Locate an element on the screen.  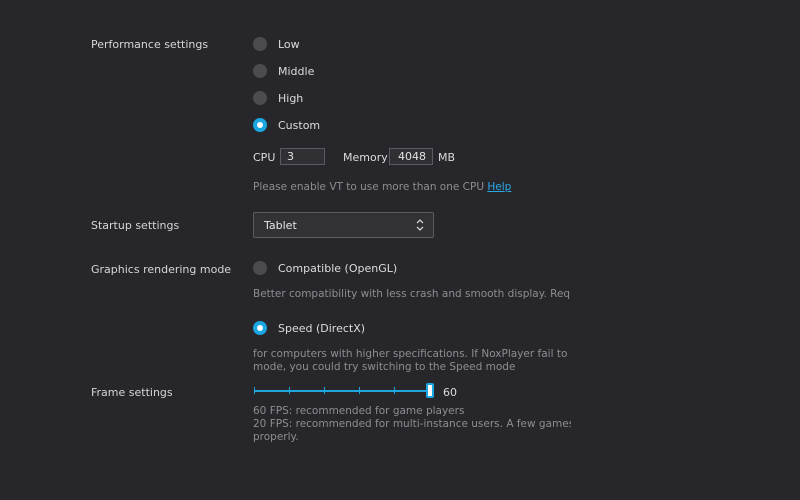
radio-label-high: High is located at coordinates (291, 98).